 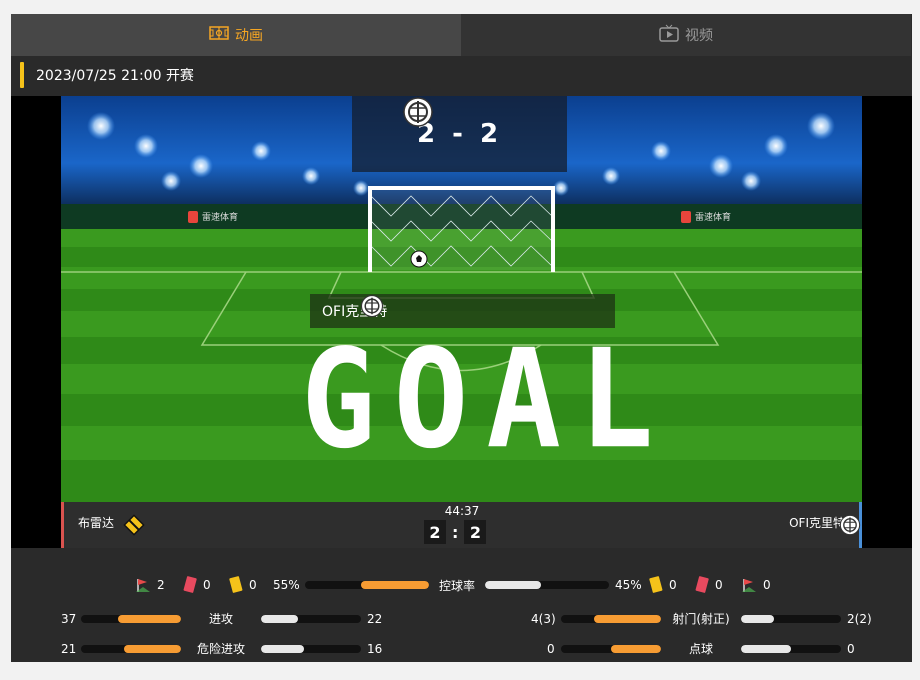 I want to click on stat-row-attacks: 37 进攻 22, so click(x=229, y=618).